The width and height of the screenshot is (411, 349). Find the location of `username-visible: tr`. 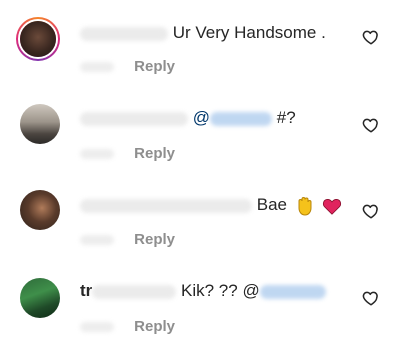

username-visible: tr is located at coordinates (86, 290).